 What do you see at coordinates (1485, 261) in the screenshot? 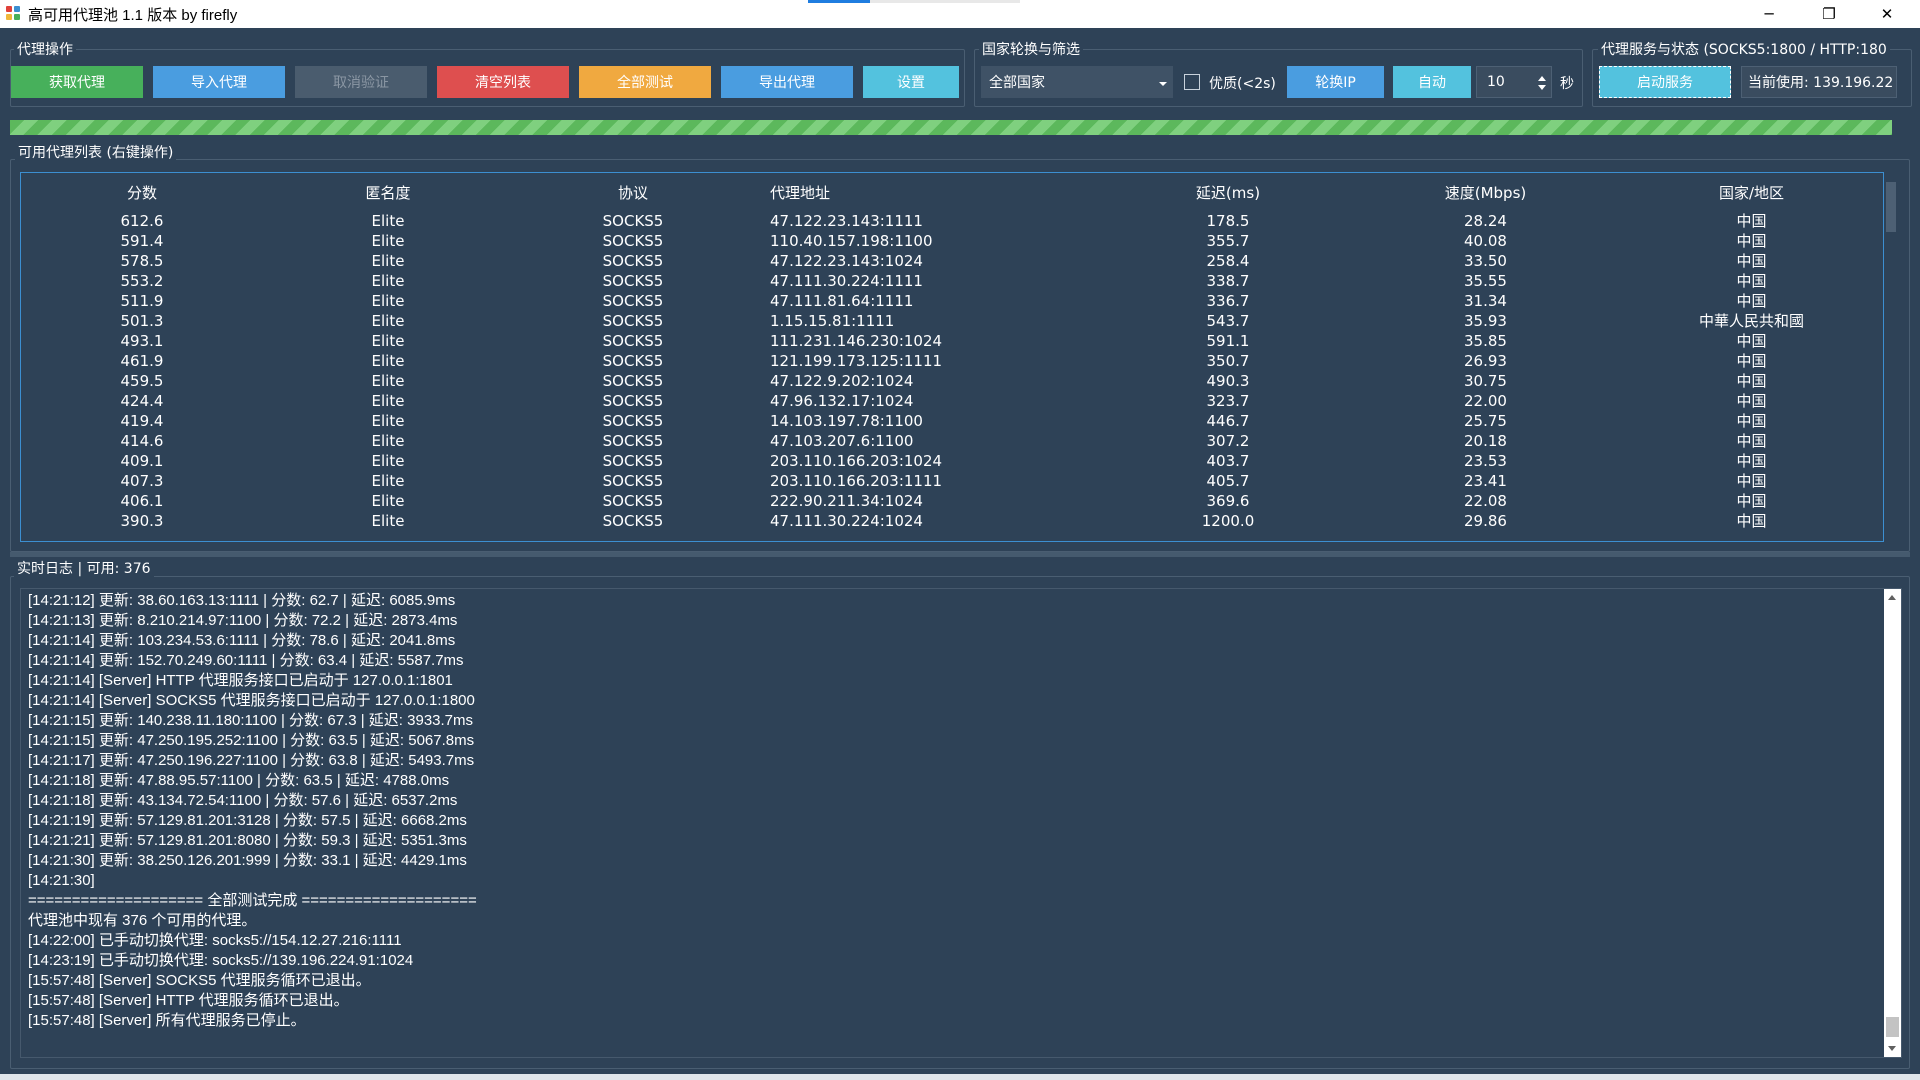
I see `table-cell: 33.50` at bounding box center [1485, 261].